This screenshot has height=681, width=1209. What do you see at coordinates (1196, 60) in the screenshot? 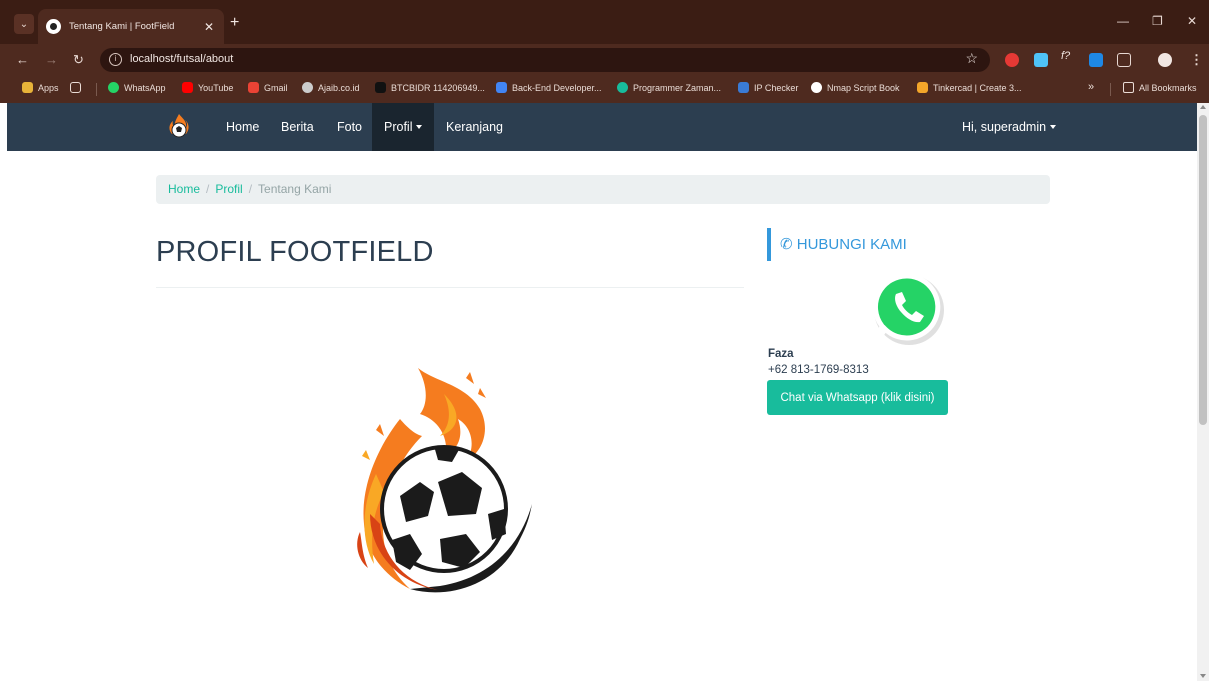
I see `browser-menu-icon: ⋮` at bounding box center [1196, 60].